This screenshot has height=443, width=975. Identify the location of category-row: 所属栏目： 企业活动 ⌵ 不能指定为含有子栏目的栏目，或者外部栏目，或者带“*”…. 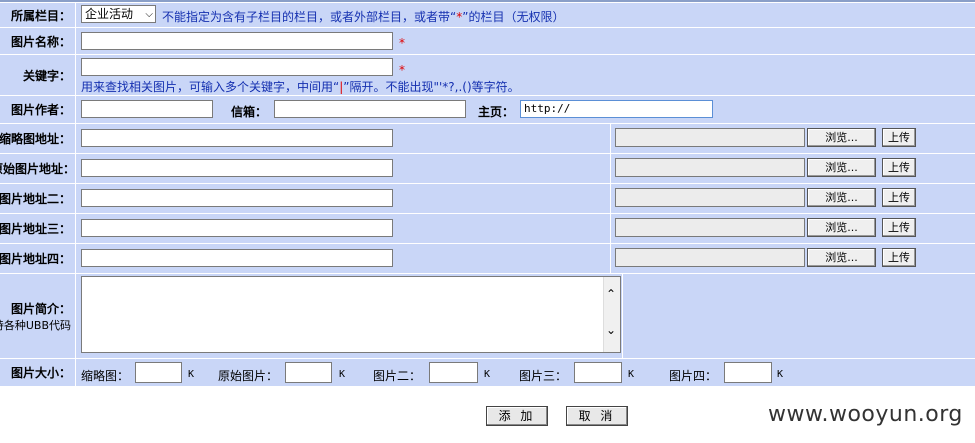
(487, 15).